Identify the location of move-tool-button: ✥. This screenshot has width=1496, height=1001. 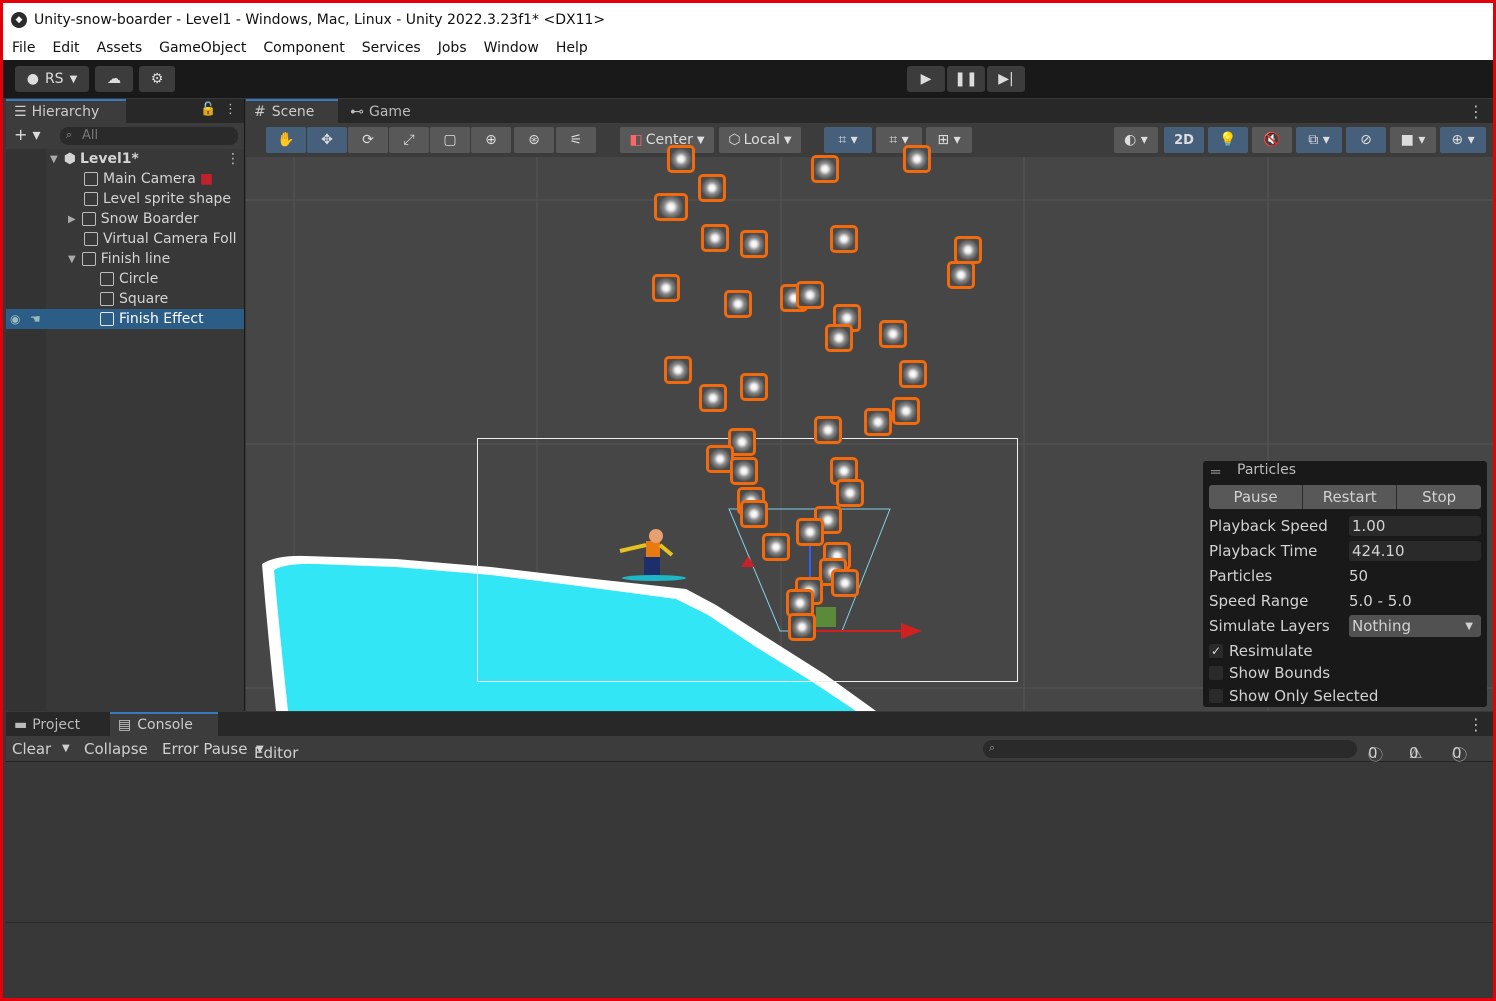
(327, 140).